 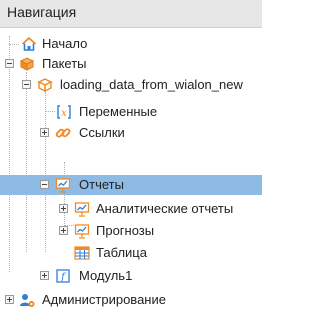 What do you see at coordinates (131, 185) in the screenshot?
I see `tree-item-reports: Отчеты` at bounding box center [131, 185].